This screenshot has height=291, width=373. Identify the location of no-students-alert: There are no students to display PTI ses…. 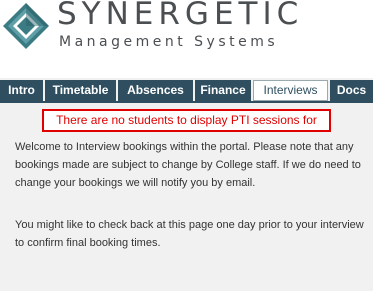
(186, 120).